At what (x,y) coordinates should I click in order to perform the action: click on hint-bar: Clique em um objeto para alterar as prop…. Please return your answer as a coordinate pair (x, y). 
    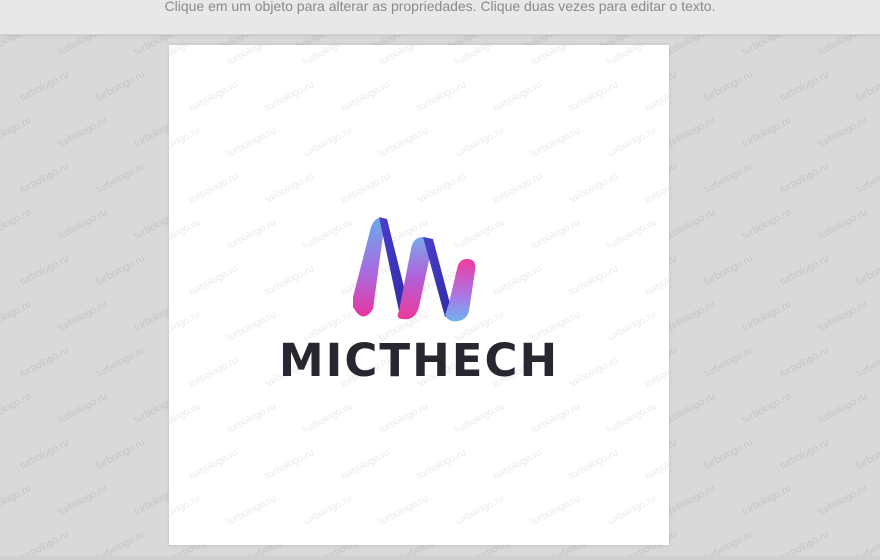
    Looking at the image, I should click on (440, 17).